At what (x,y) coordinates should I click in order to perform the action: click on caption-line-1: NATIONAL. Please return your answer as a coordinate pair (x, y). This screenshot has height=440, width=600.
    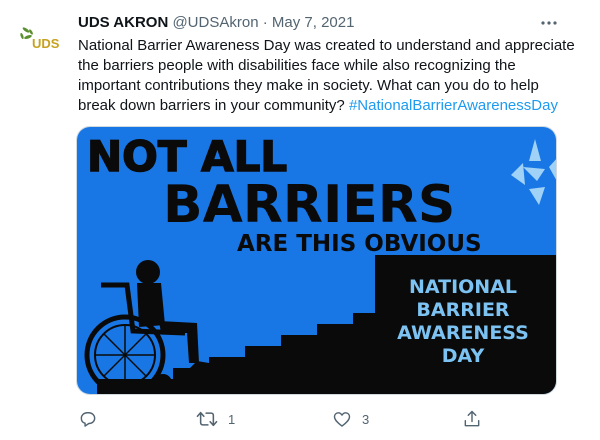
    Looking at the image, I should click on (463, 287).